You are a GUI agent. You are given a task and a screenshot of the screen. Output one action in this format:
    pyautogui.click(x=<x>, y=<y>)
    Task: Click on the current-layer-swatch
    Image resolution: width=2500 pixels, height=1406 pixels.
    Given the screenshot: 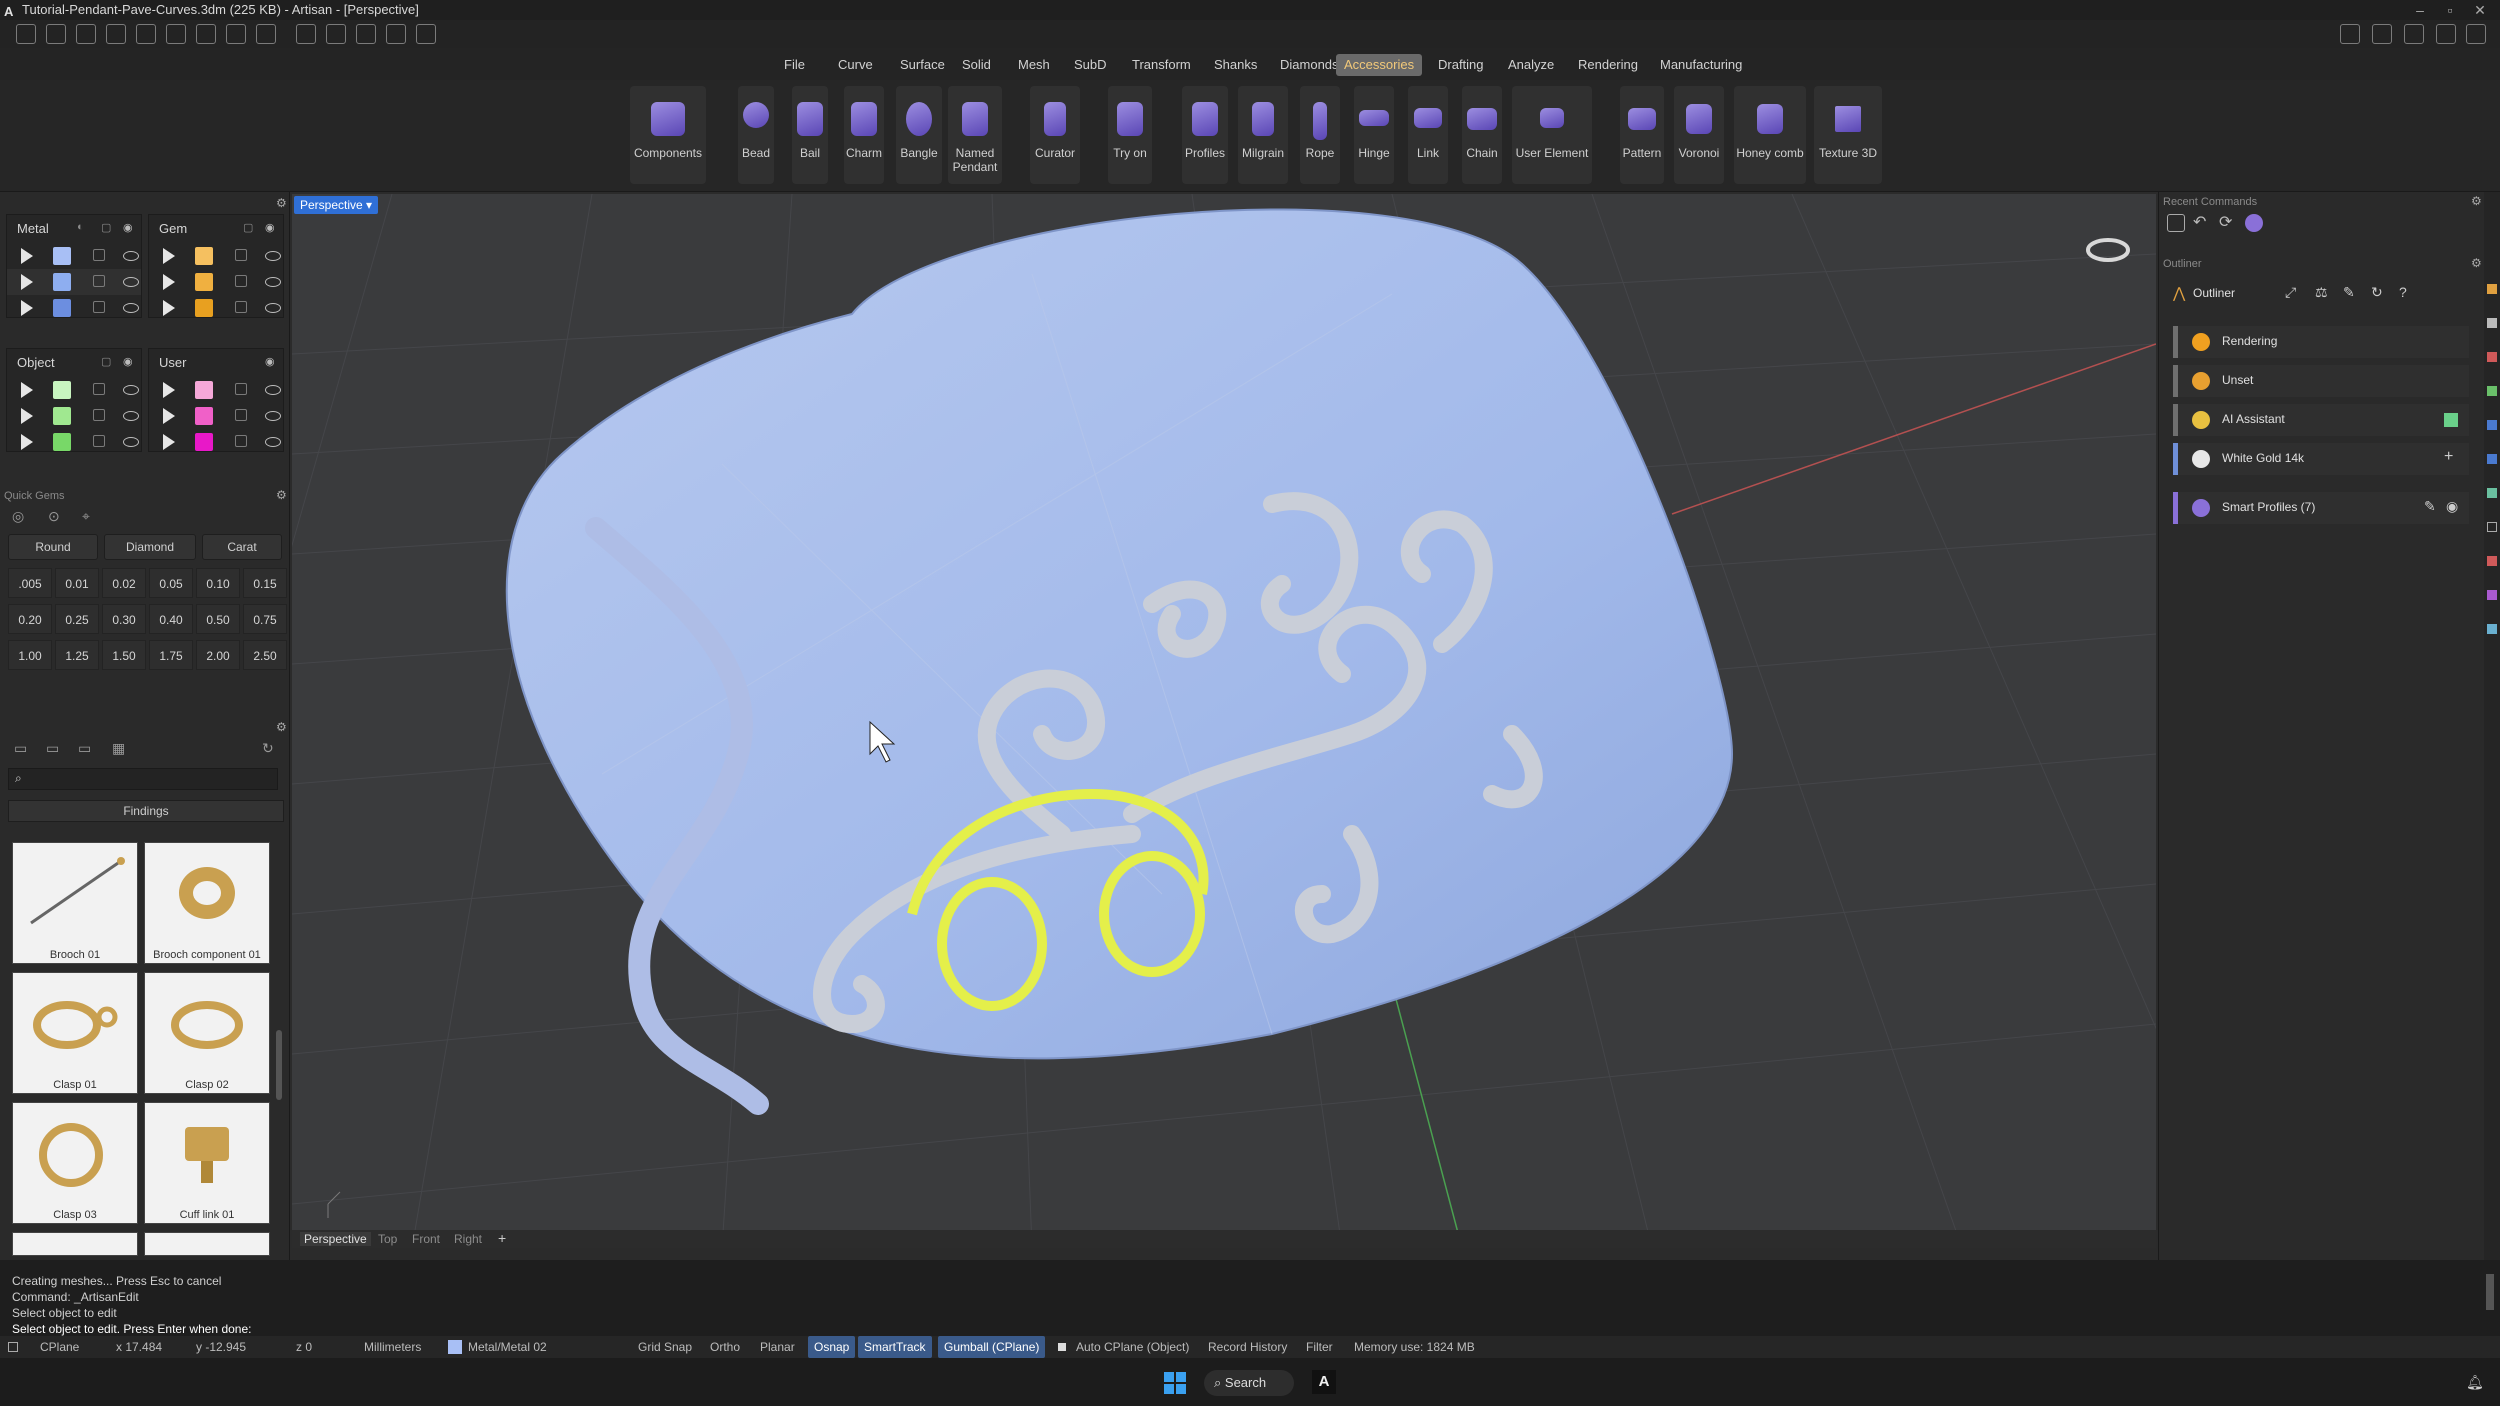 What is the action you would take?
    pyautogui.click(x=455, y=1347)
    